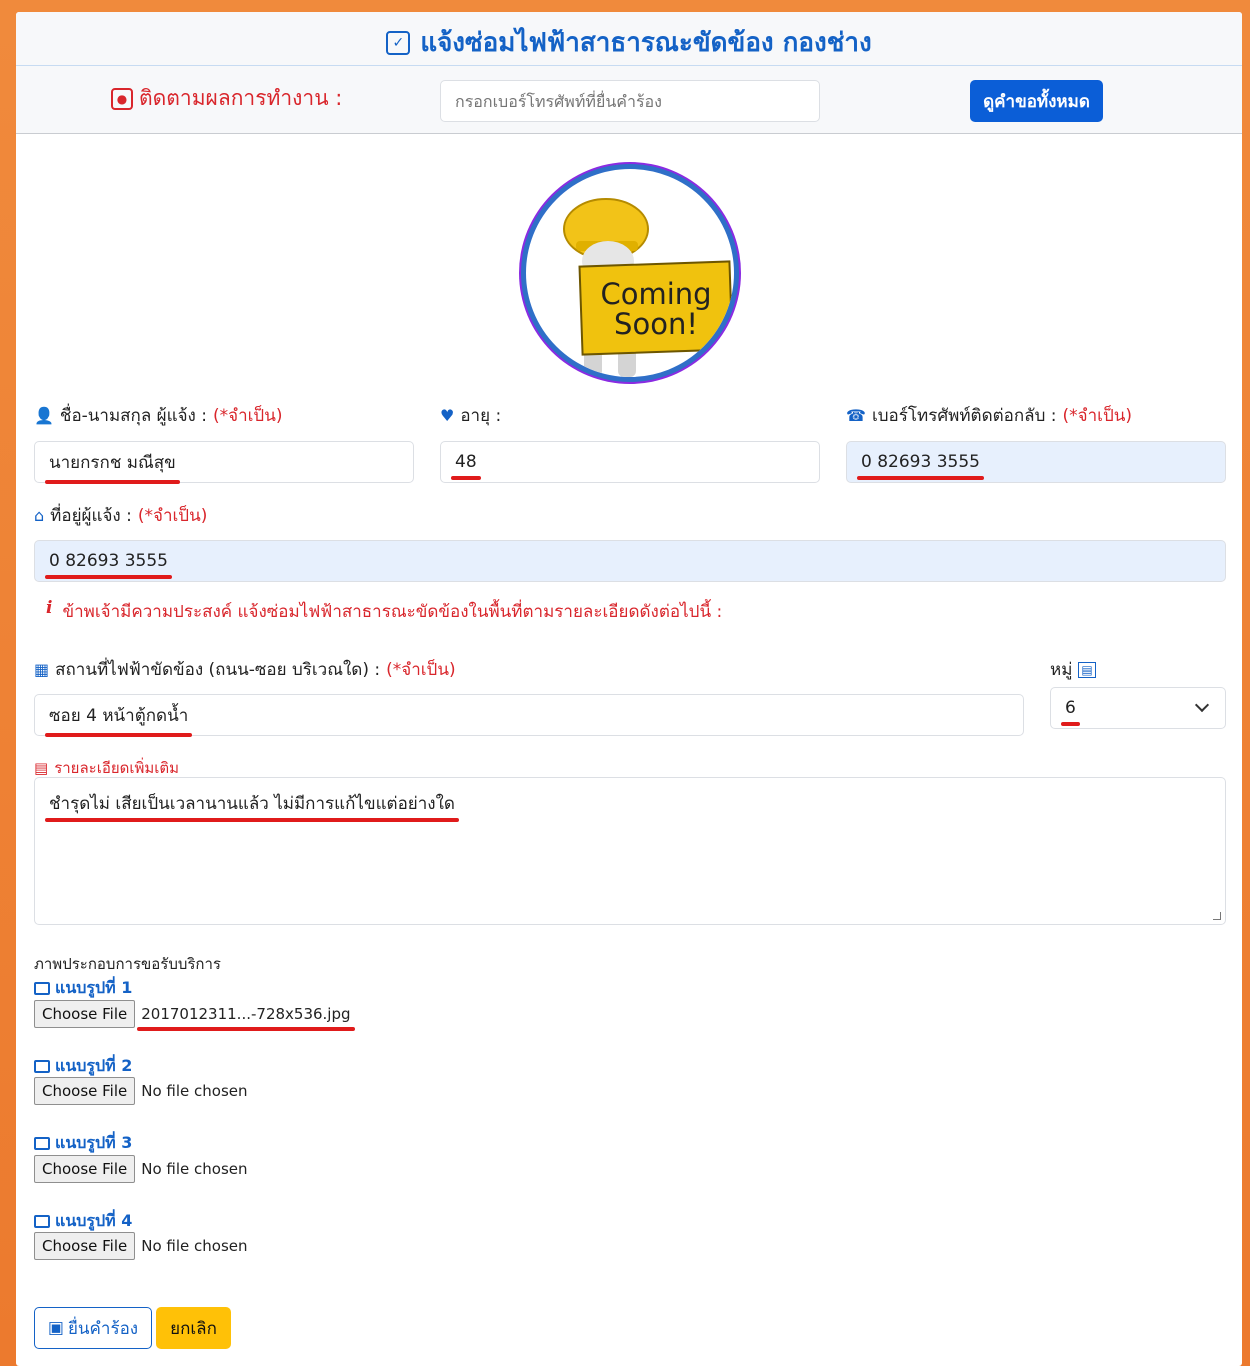 The image size is (1250, 1366). Describe the element at coordinates (44, 415) in the screenshot. I see `user-icon: 👤` at that location.